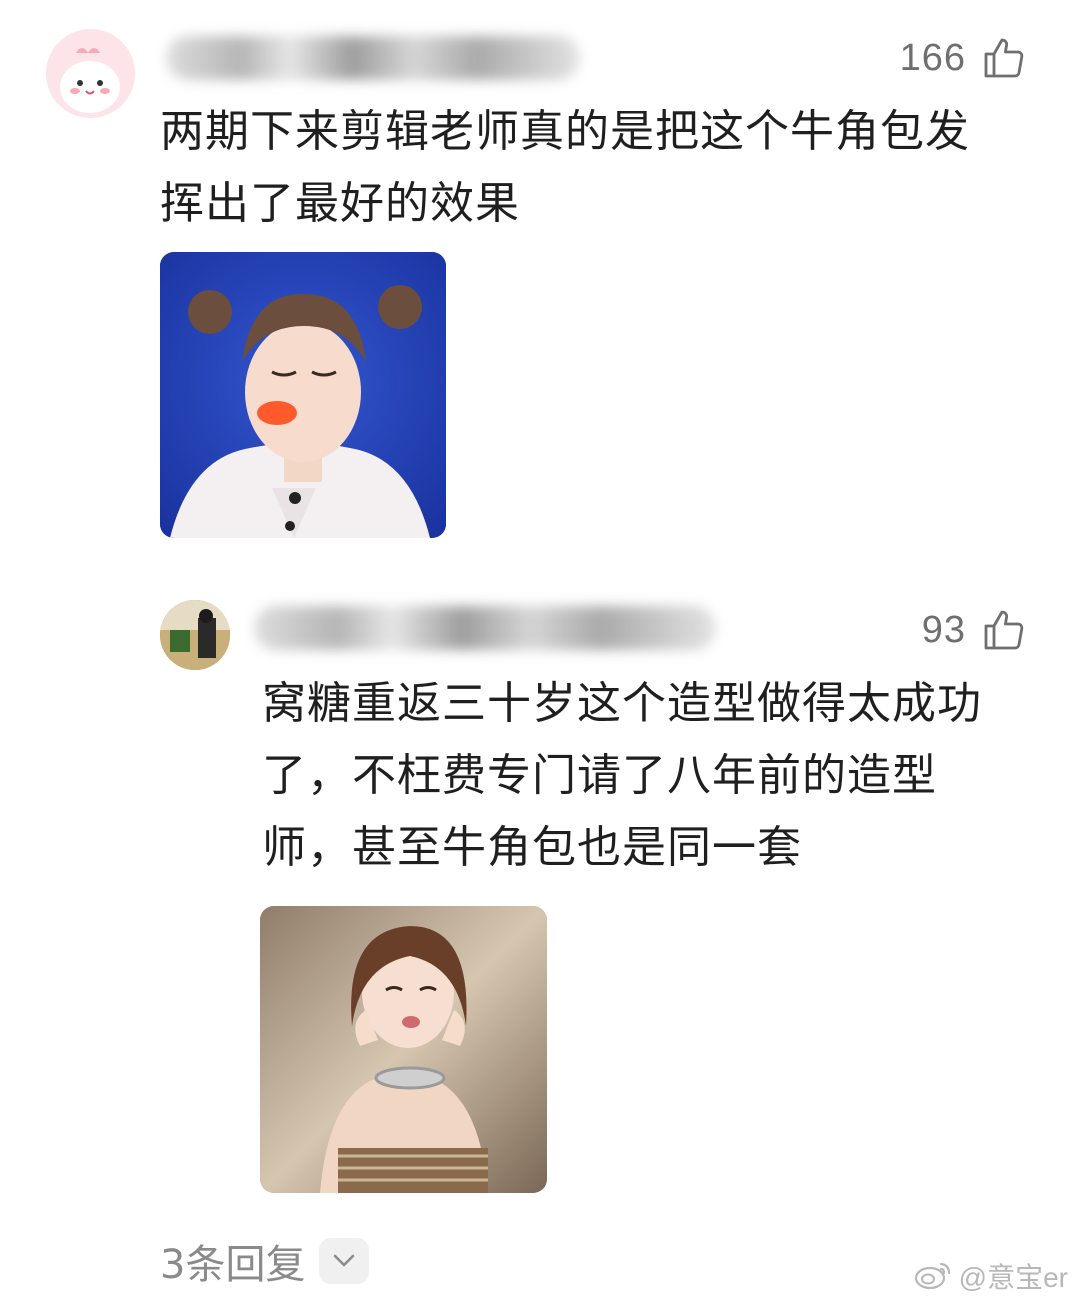  What do you see at coordinates (932, 57) in the screenshot?
I see `like-count: 166` at bounding box center [932, 57].